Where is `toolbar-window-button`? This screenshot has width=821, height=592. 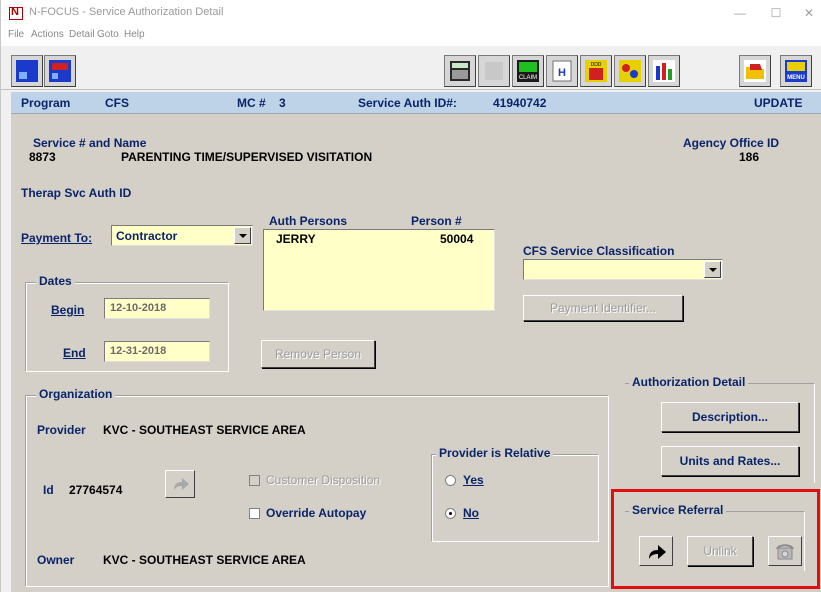
toolbar-window-button is located at coordinates (27, 71).